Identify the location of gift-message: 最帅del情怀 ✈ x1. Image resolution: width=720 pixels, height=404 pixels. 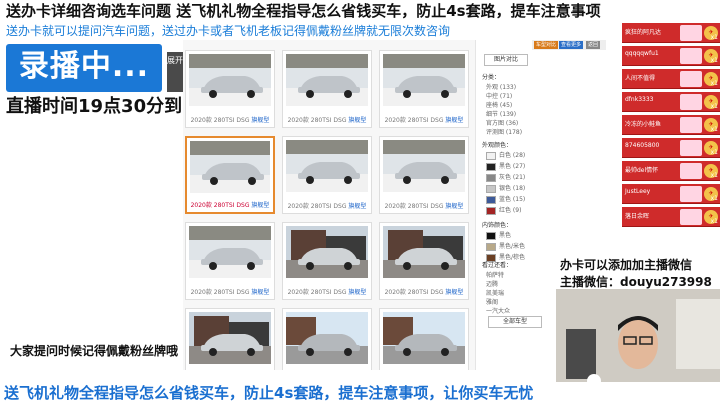
(671, 171).